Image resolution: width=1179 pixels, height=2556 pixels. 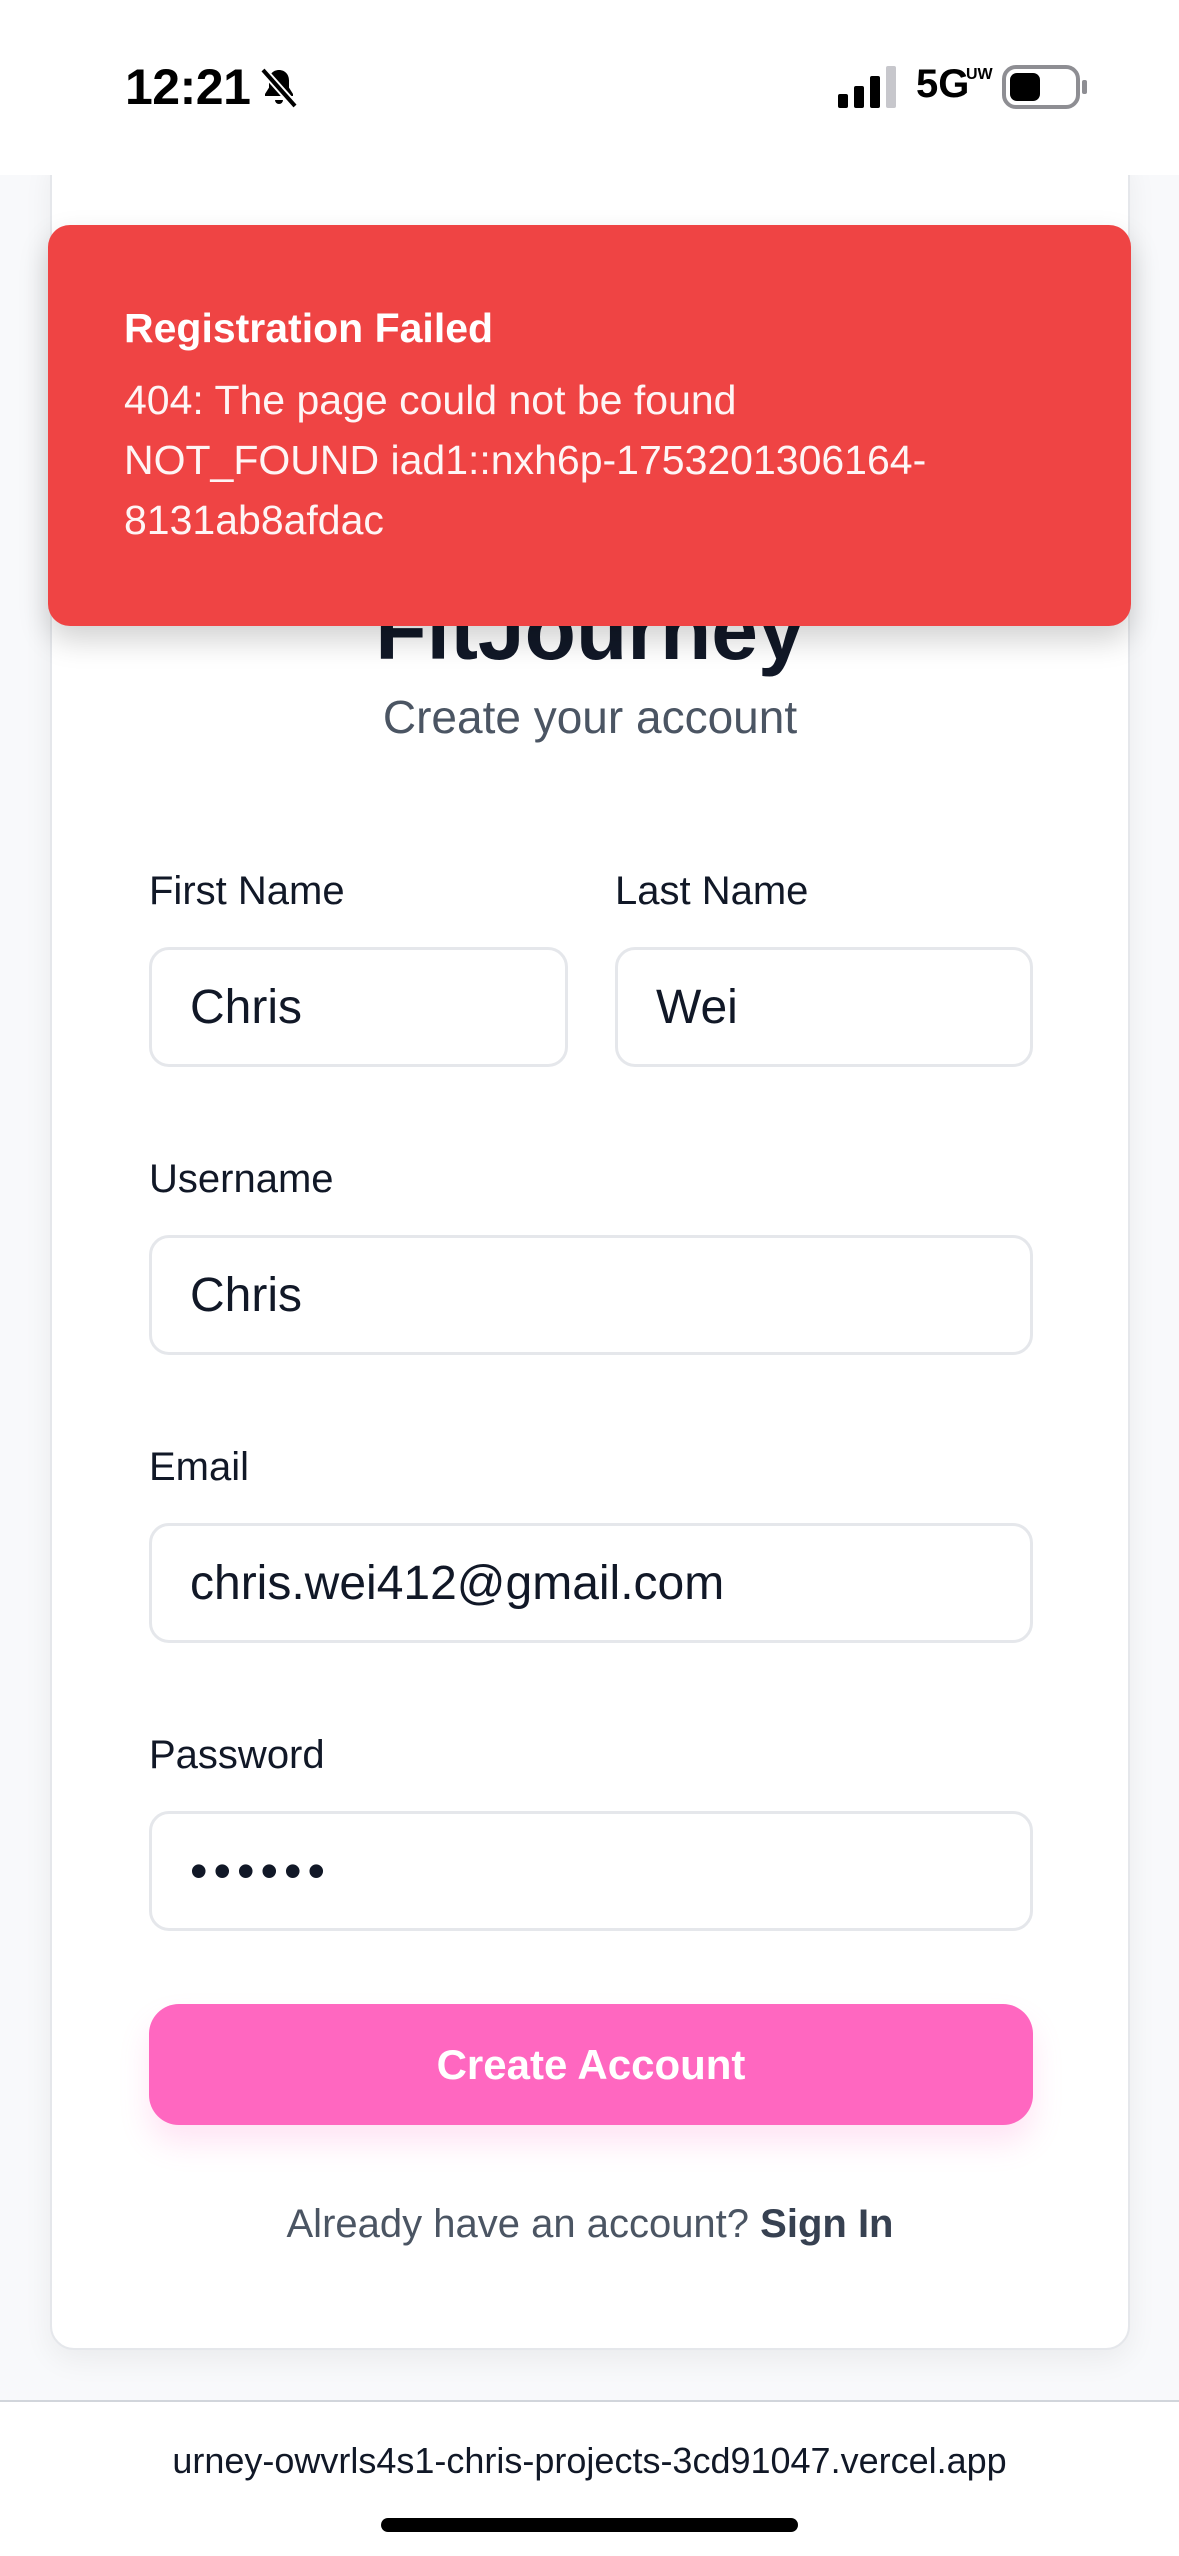 What do you see at coordinates (979, 74) in the screenshot?
I see `network-badge: UW` at bounding box center [979, 74].